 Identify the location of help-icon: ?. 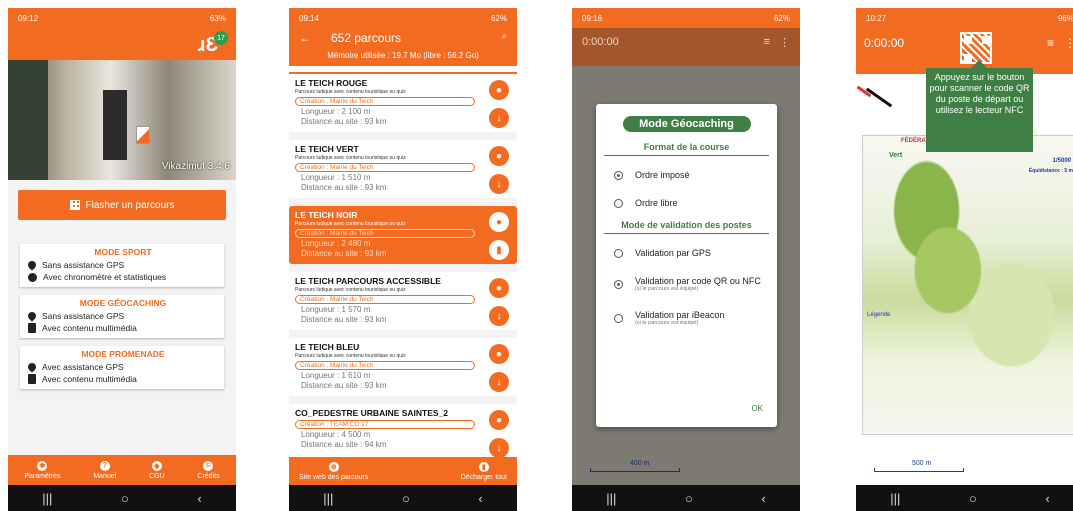
(104, 465).